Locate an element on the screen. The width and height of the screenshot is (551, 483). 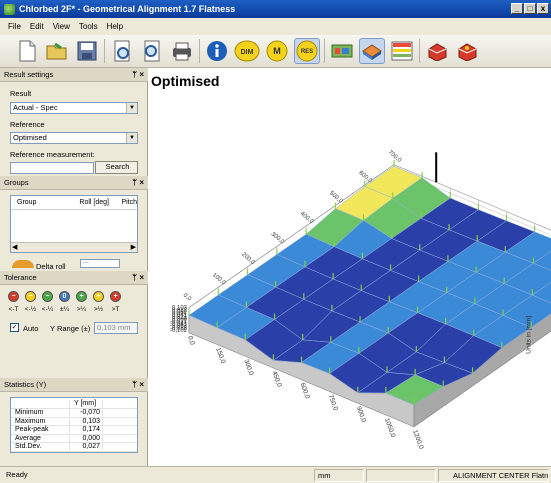
stat-label: Peak-peak is located at coordinates (32, 430).